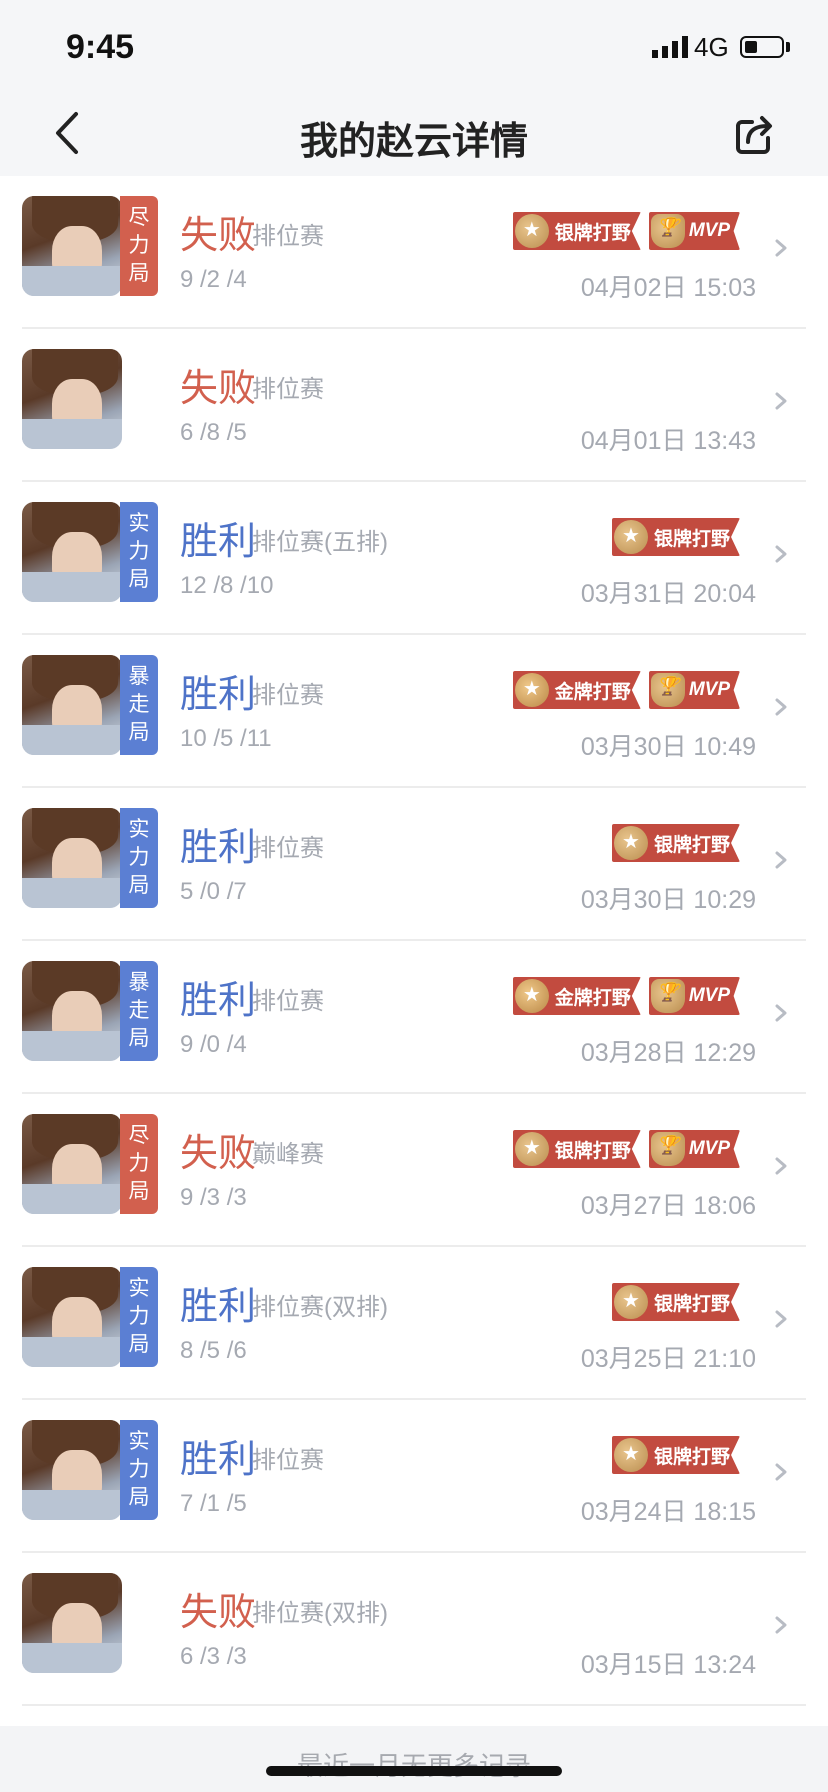 The image size is (828, 1792). Describe the element at coordinates (226, 738) in the screenshot. I see `kda: 10 /5 /11` at that location.